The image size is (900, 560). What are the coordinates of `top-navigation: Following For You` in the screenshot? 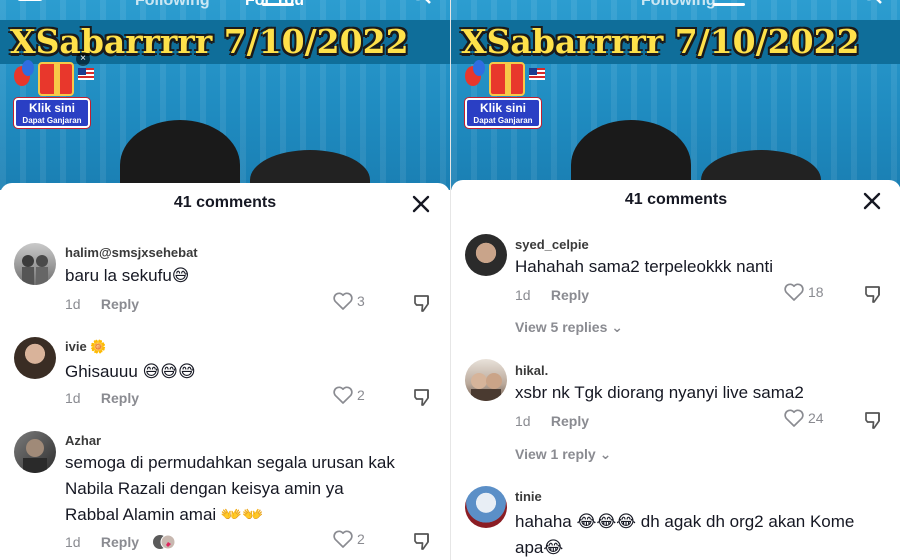 It's located at (225, 6).